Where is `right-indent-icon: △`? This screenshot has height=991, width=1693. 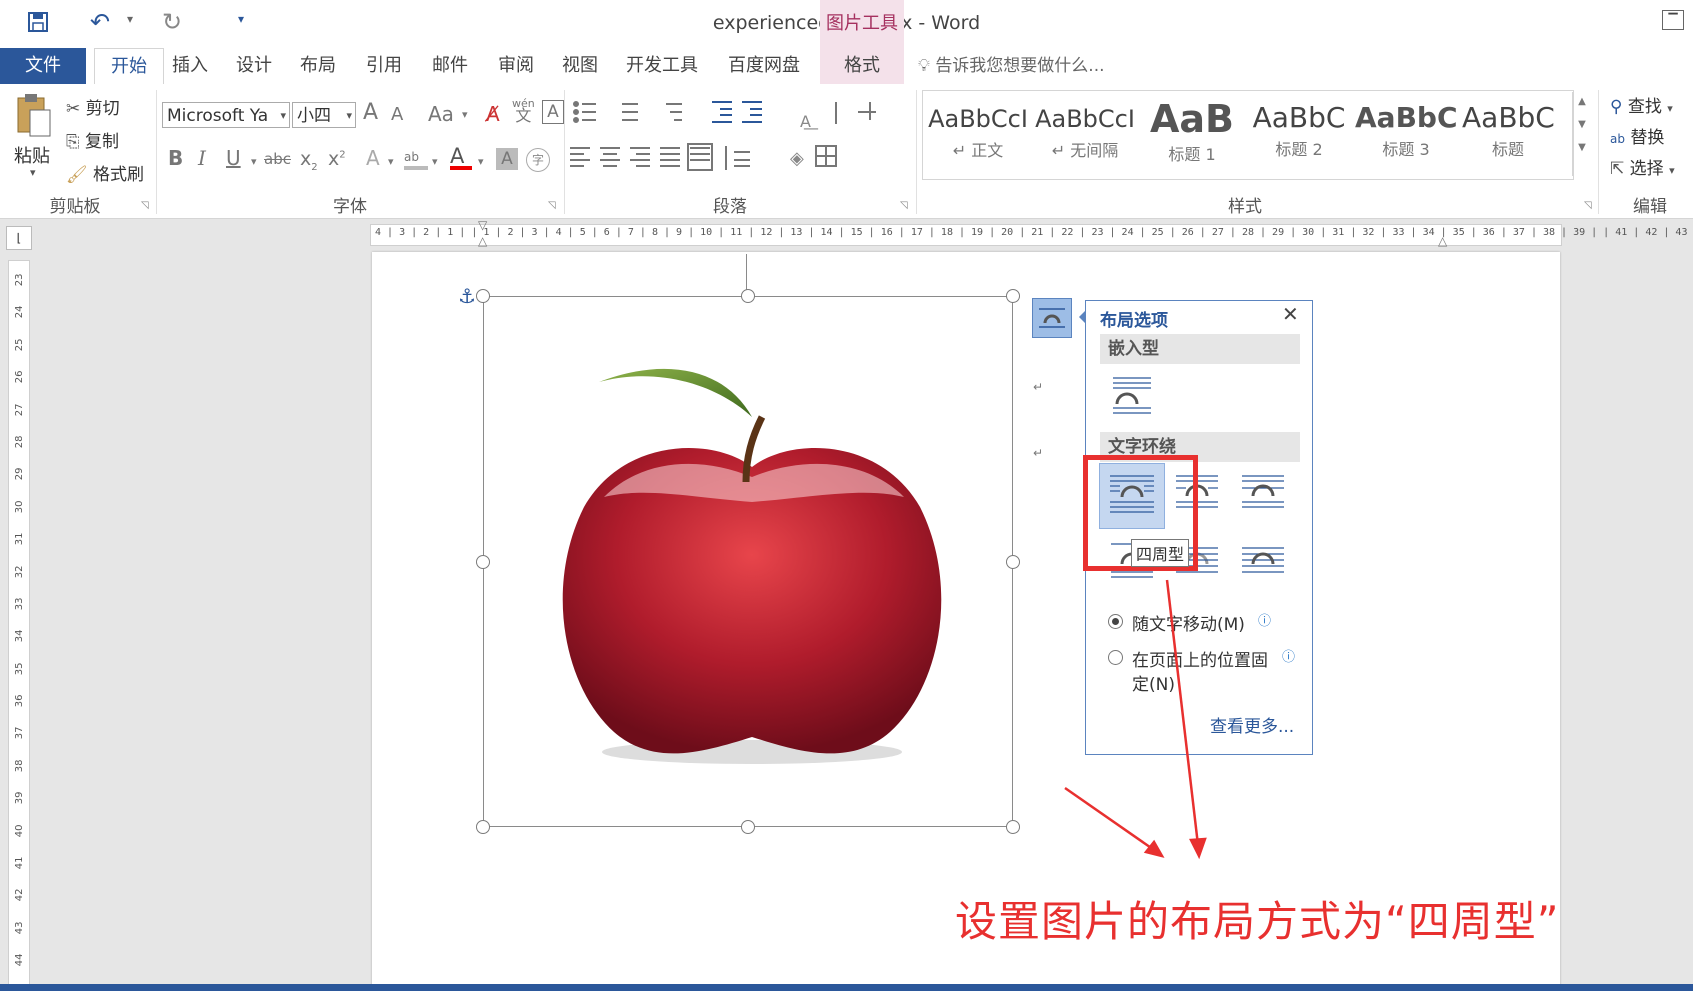
right-indent-icon: △ is located at coordinates (1442, 241).